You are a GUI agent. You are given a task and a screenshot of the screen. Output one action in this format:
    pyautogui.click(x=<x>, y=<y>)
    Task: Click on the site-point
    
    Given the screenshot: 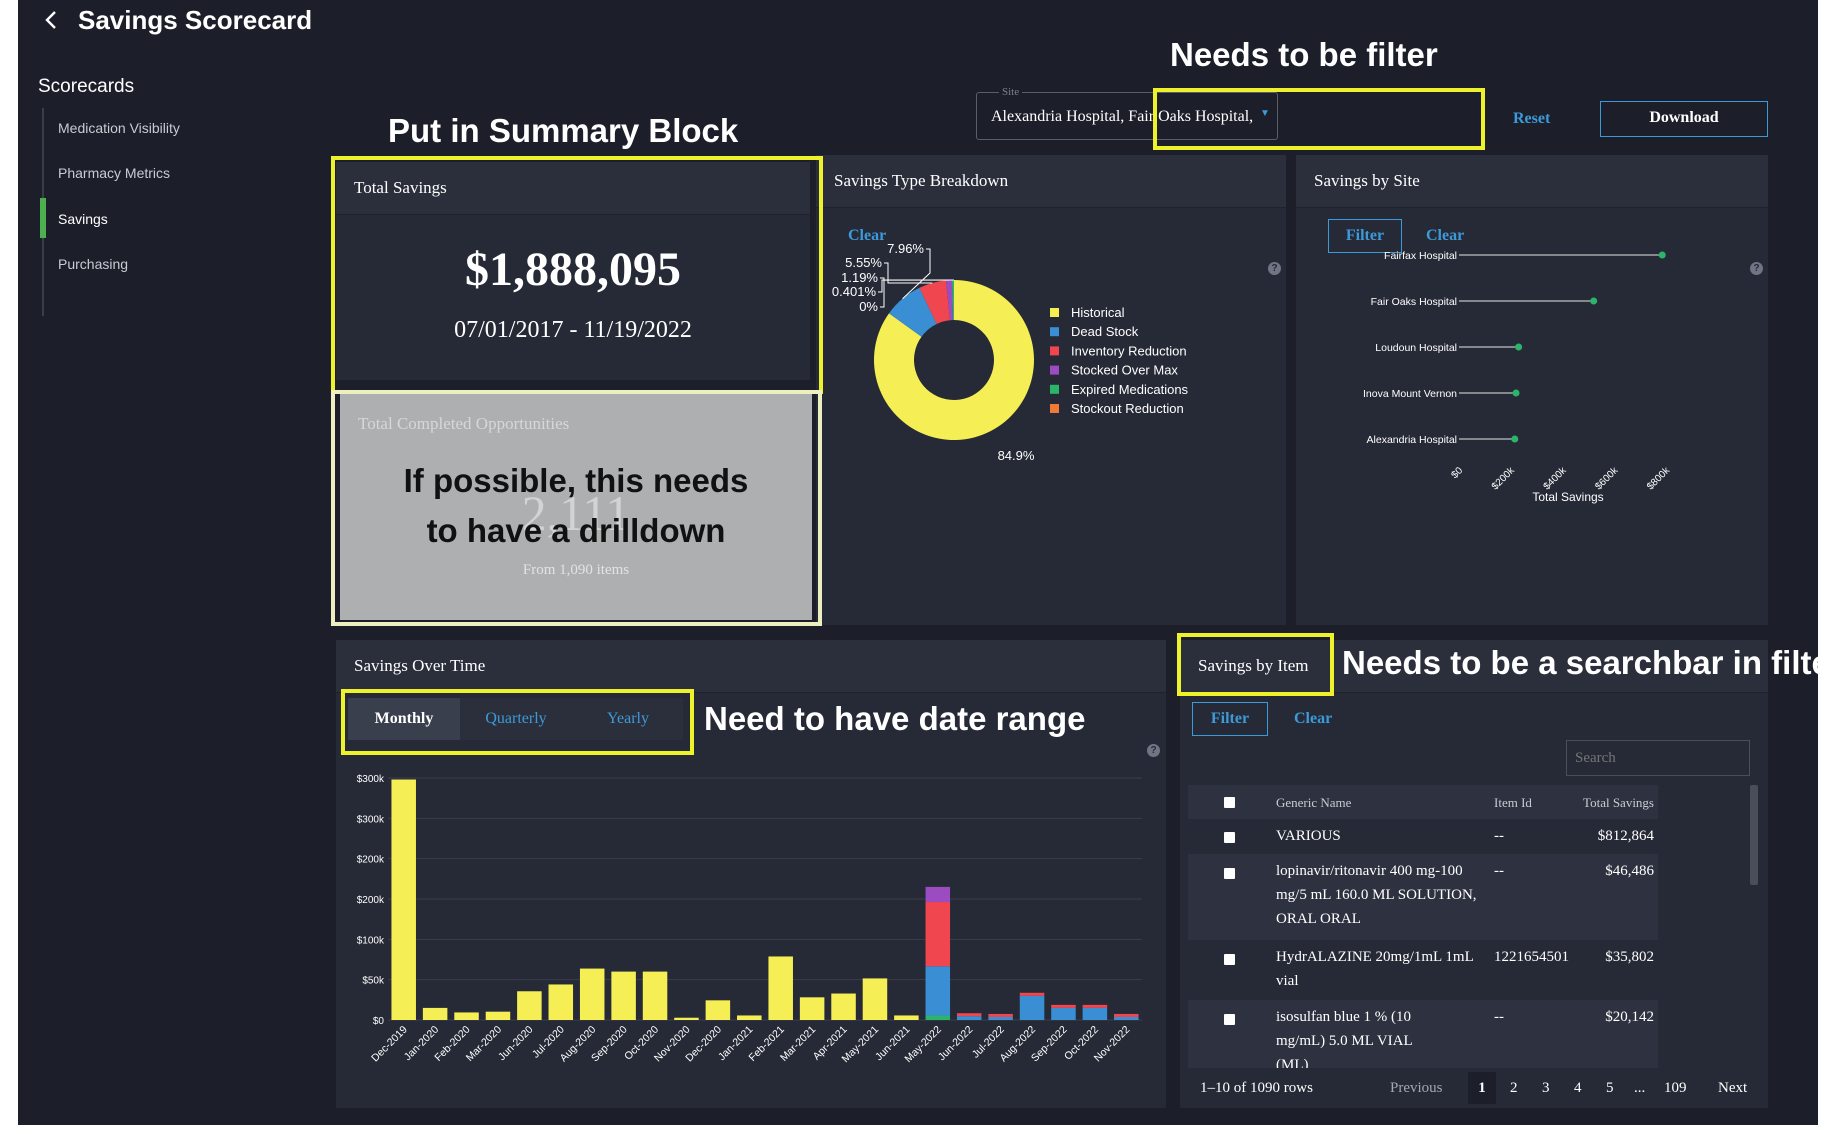 What is the action you would take?
    pyautogui.click(x=1519, y=347)
    